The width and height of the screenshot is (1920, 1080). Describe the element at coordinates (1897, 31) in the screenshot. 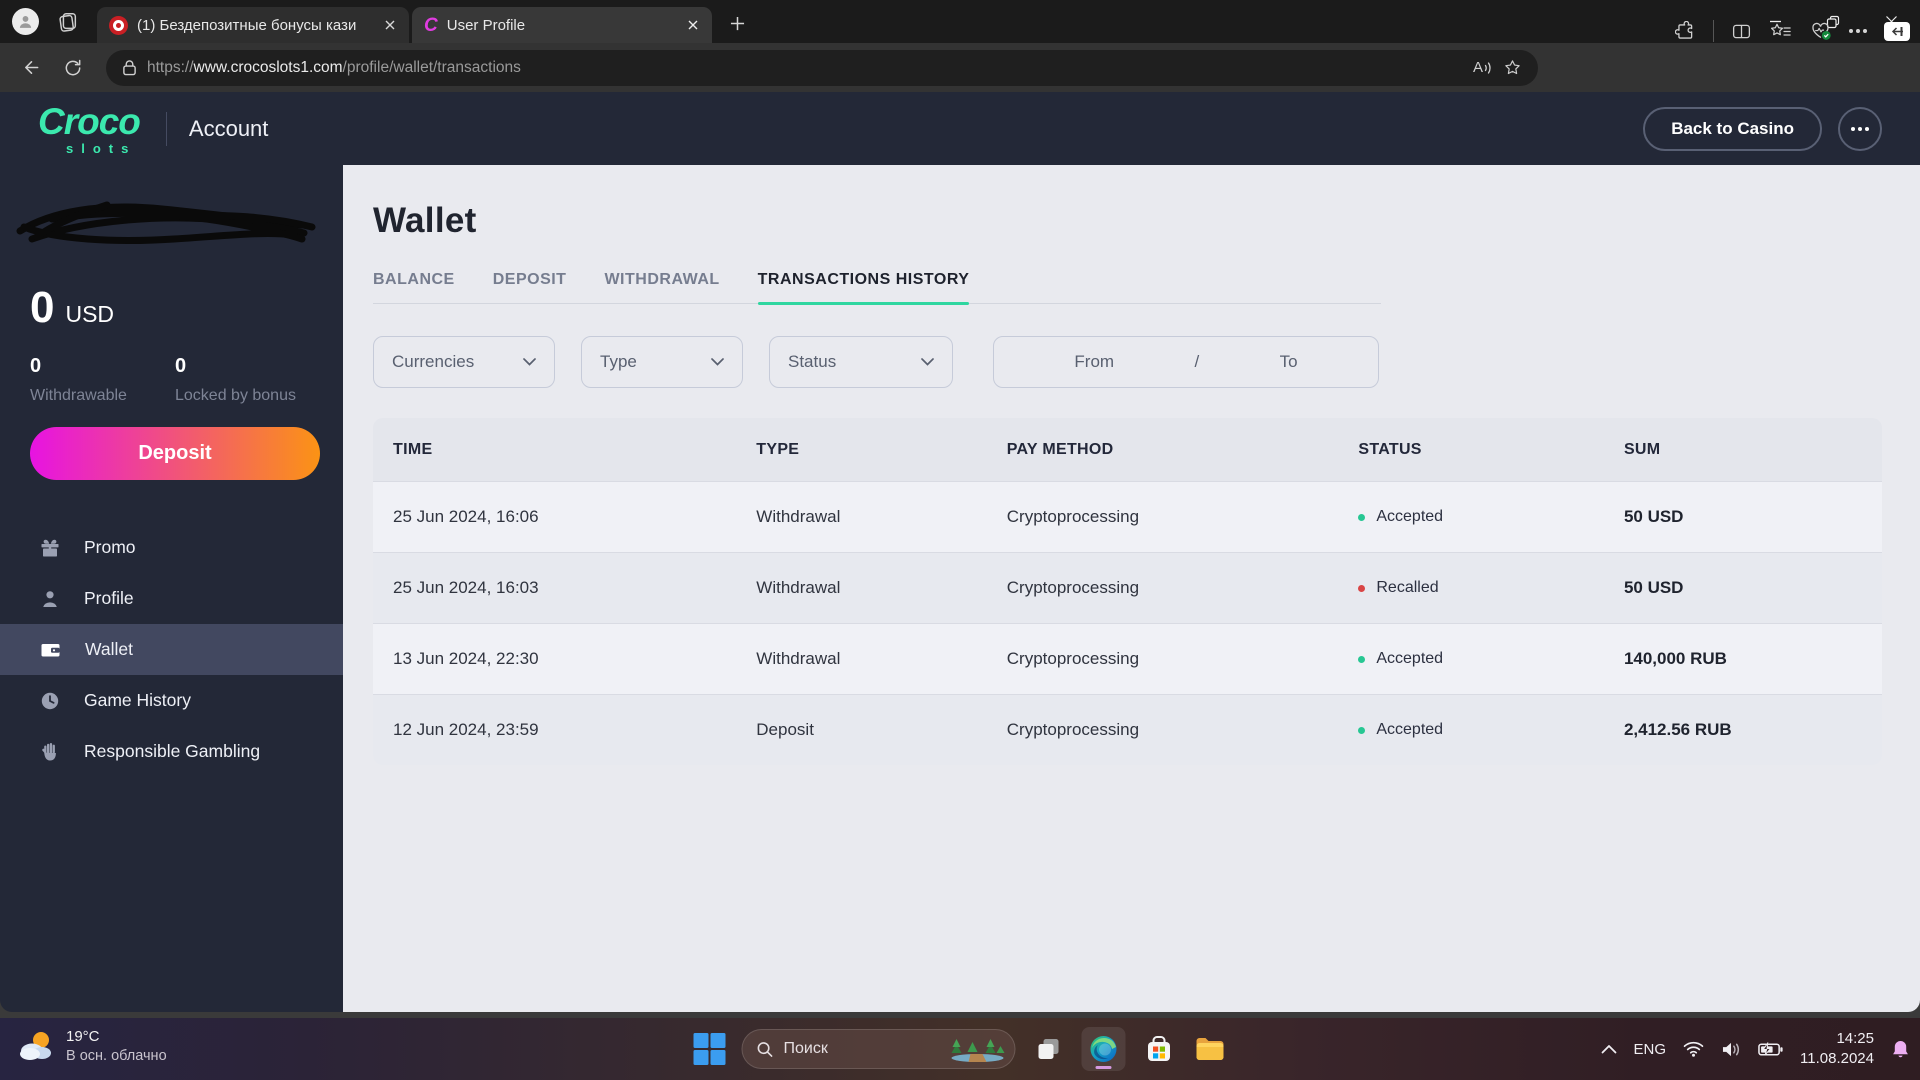

I see `sidebar-toggle-icon` at that location.